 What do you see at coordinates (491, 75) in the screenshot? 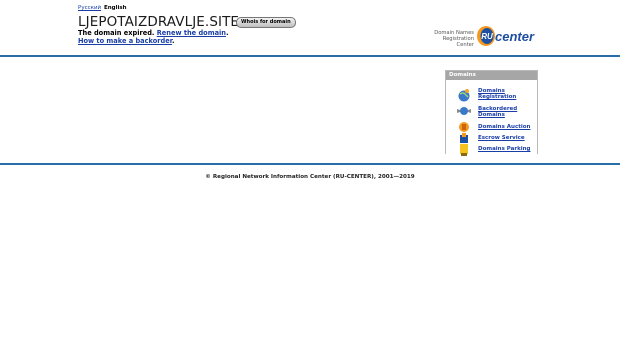
I see `domains-panel-header: Domains` at bounding box center [491, 75].